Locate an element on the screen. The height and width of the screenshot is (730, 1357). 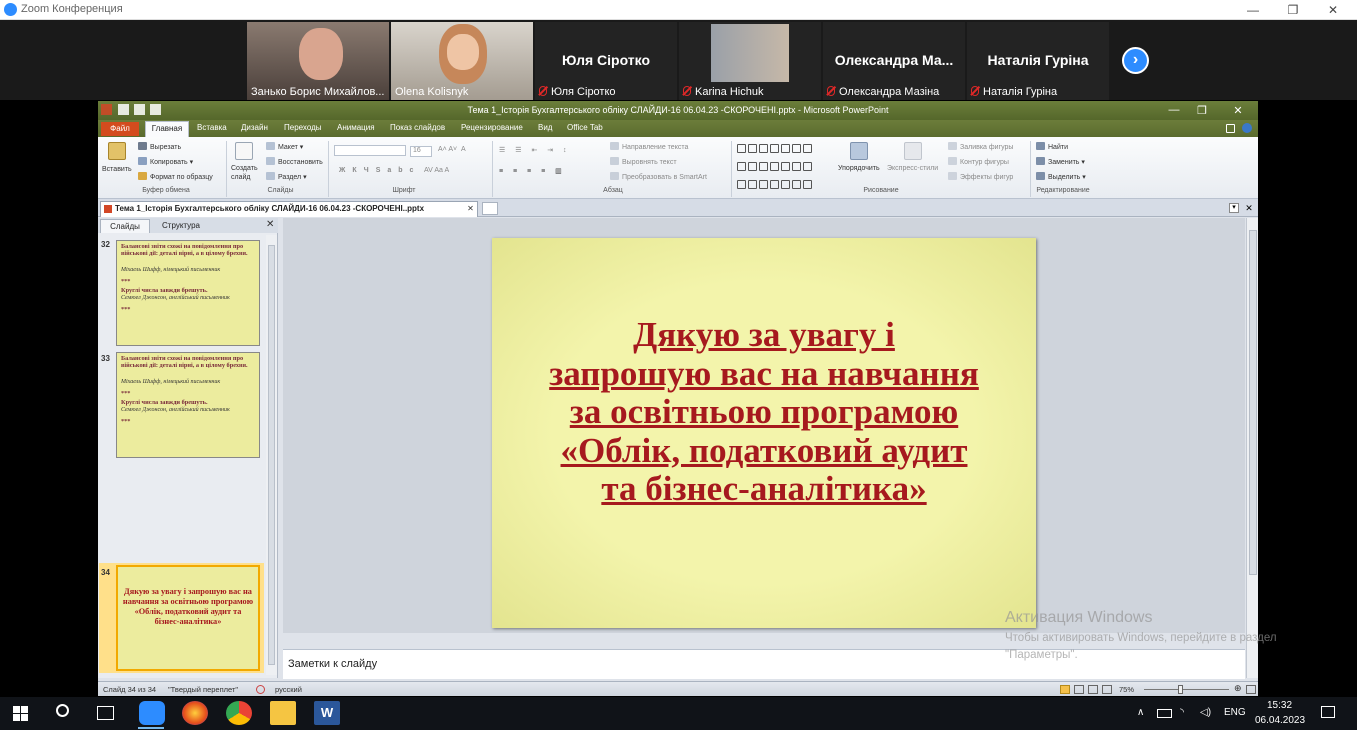
language-indicator: ENG is located at coordinates (1235, 712).